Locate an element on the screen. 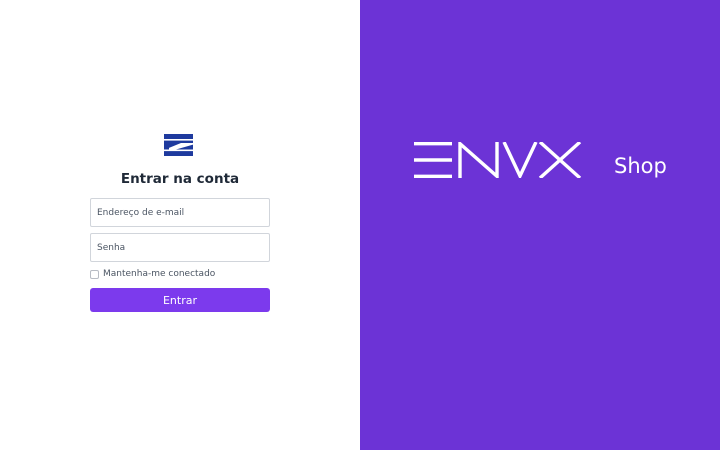  envx-logo-icon is located at coordinates (498, 160).